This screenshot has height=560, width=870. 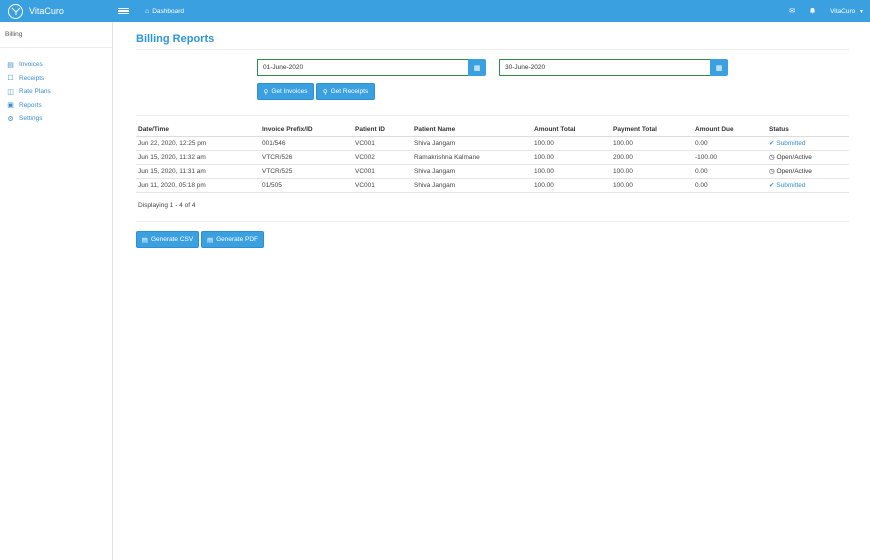 I want to click on brand: VitaCuro, so click(x=56, y=11).